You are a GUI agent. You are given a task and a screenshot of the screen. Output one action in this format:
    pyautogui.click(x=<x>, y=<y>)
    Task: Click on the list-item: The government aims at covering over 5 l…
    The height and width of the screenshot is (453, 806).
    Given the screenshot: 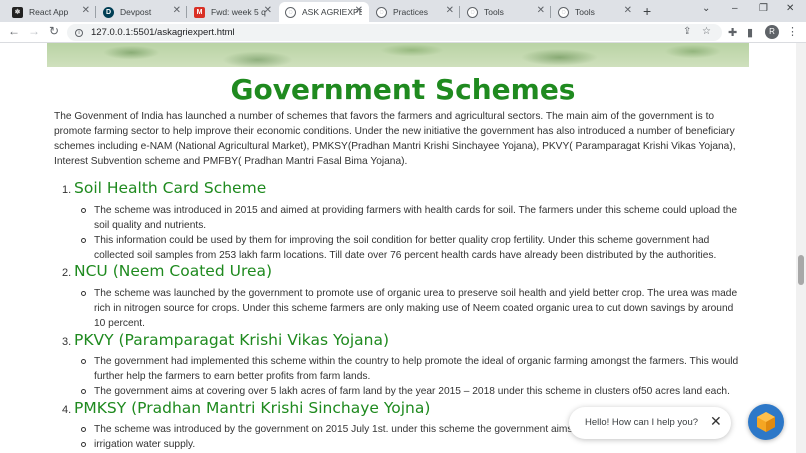 What is the action you would take?
    pyautogui.click(x=413, y=391)
    